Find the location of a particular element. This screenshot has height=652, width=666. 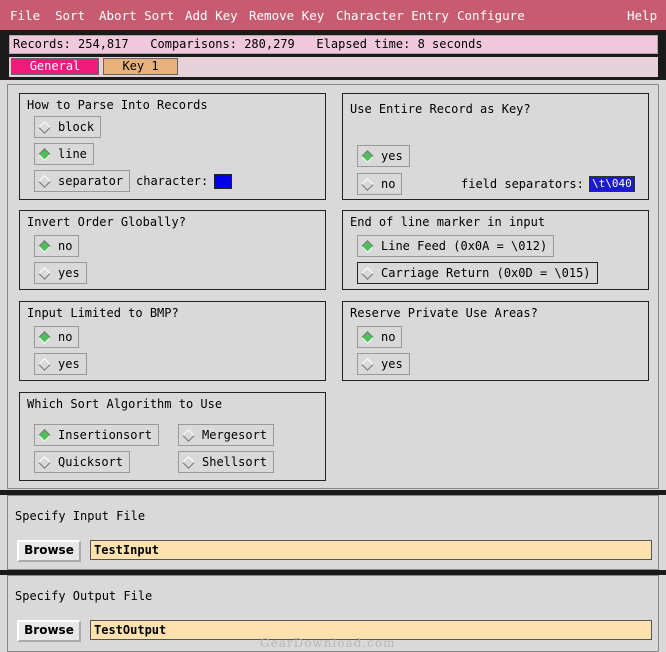

entire-key-no-option: no is located at coordinates (380, 184).